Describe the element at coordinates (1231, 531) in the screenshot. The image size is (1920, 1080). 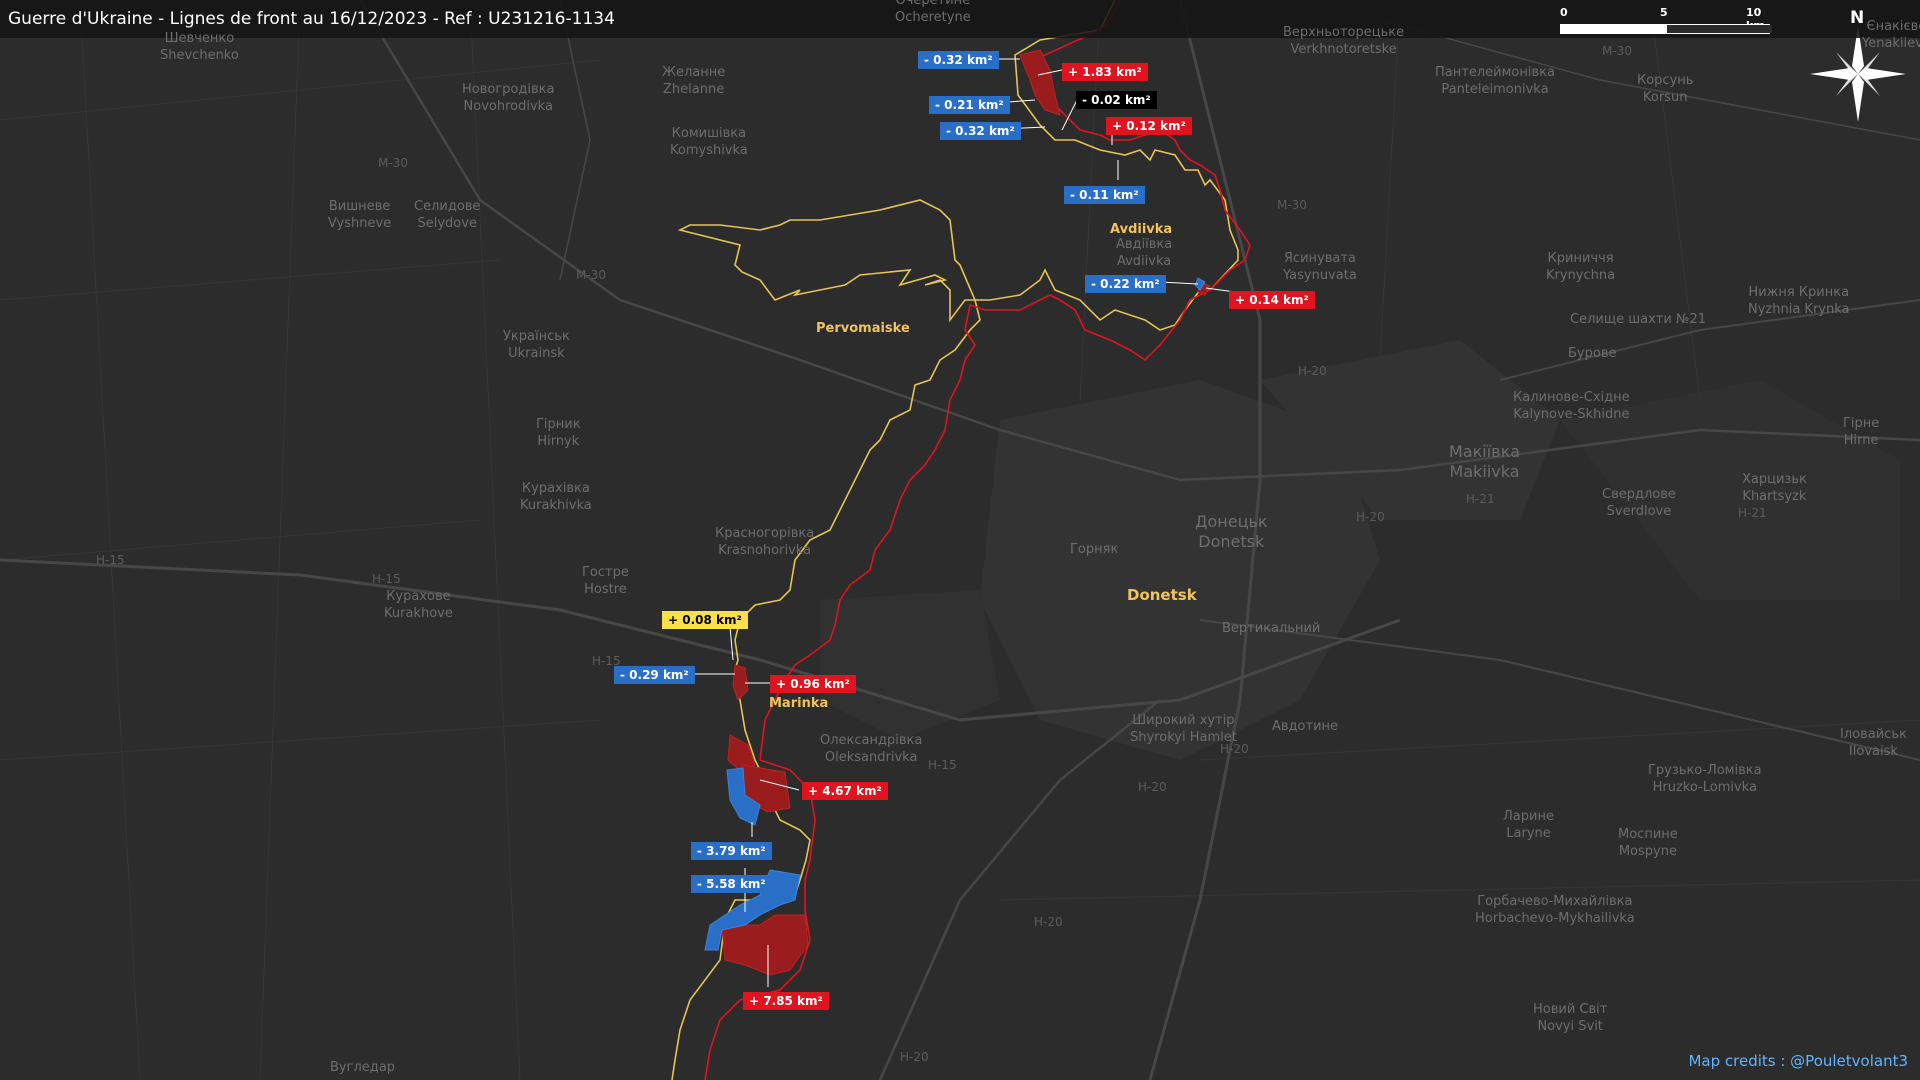
I see `place-label: Донецьк Donetsk` at that location.